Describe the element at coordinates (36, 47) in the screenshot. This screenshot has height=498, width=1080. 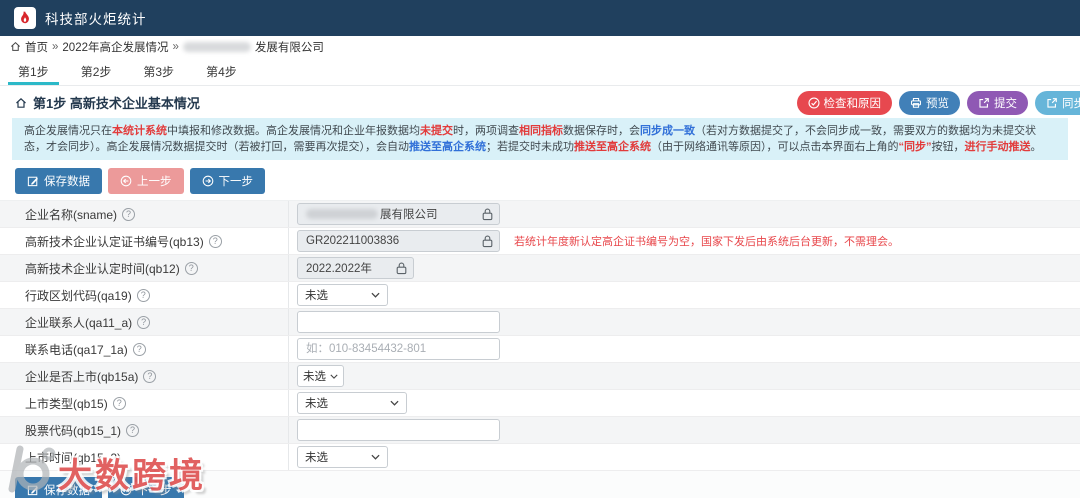
I see `breadcrumb-home: 首页` at that location.